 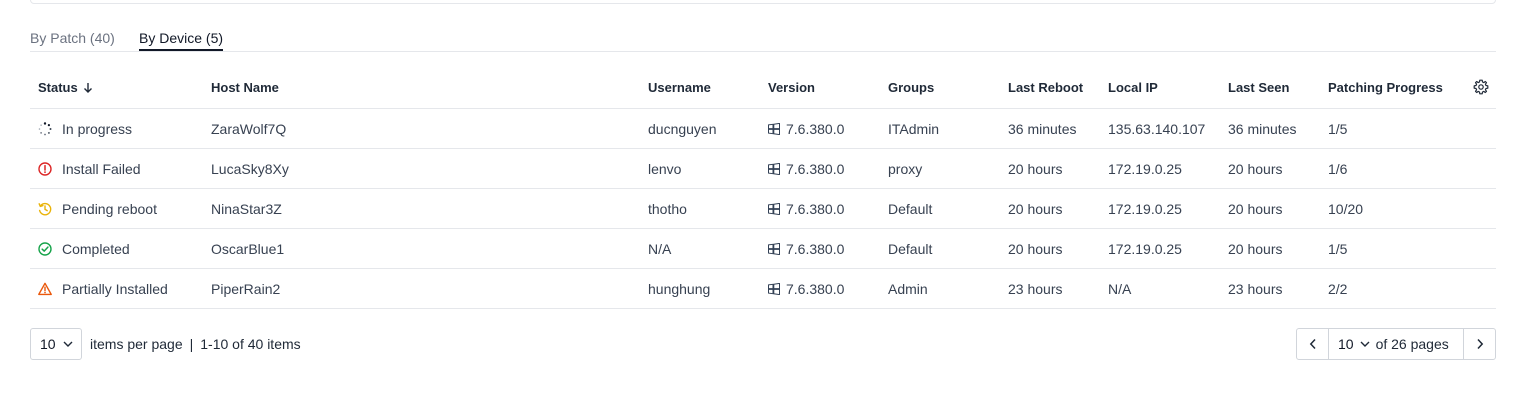 I want to click on status-text: Completed, so click(x=96, y=249).